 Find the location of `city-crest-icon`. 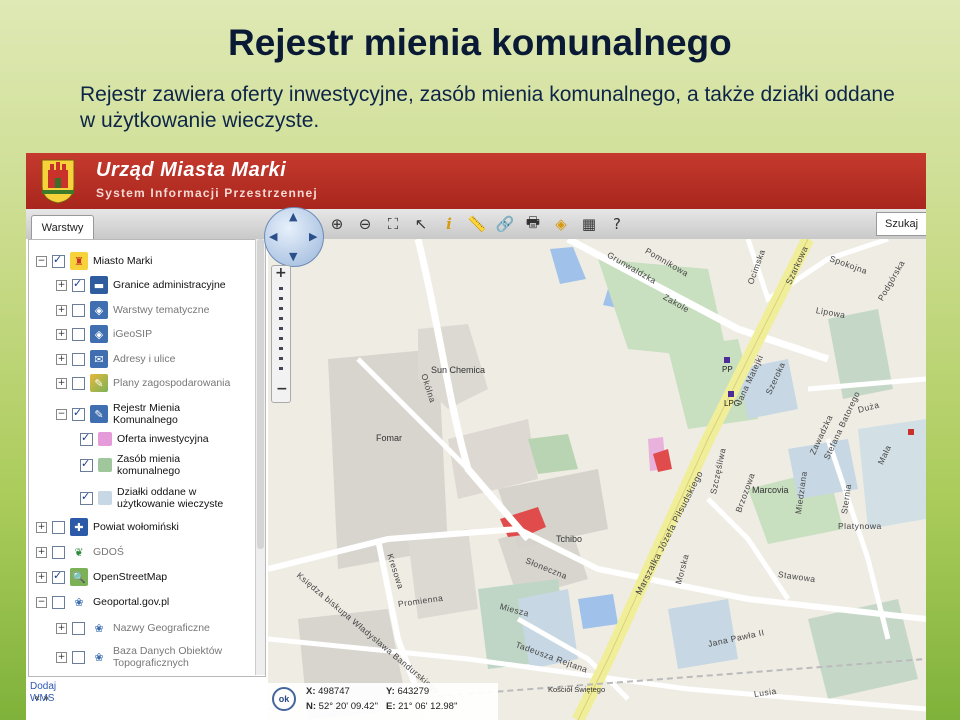

city-crest-icon is located at coordinates (58, 181).